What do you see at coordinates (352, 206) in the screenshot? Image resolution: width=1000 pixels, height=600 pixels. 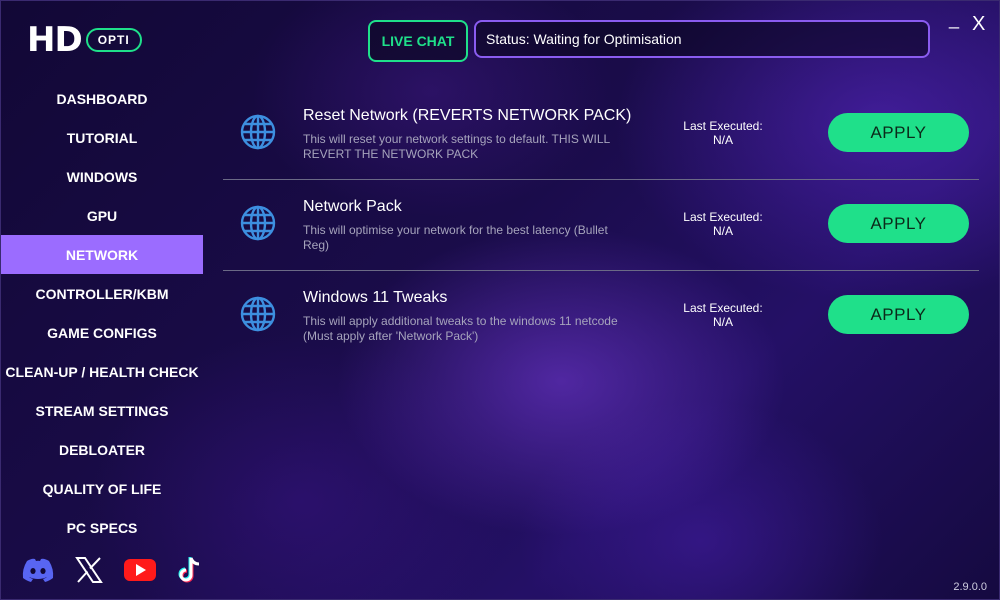 I see `tweak-title: Network Pack` at bounding box center [352, 206].